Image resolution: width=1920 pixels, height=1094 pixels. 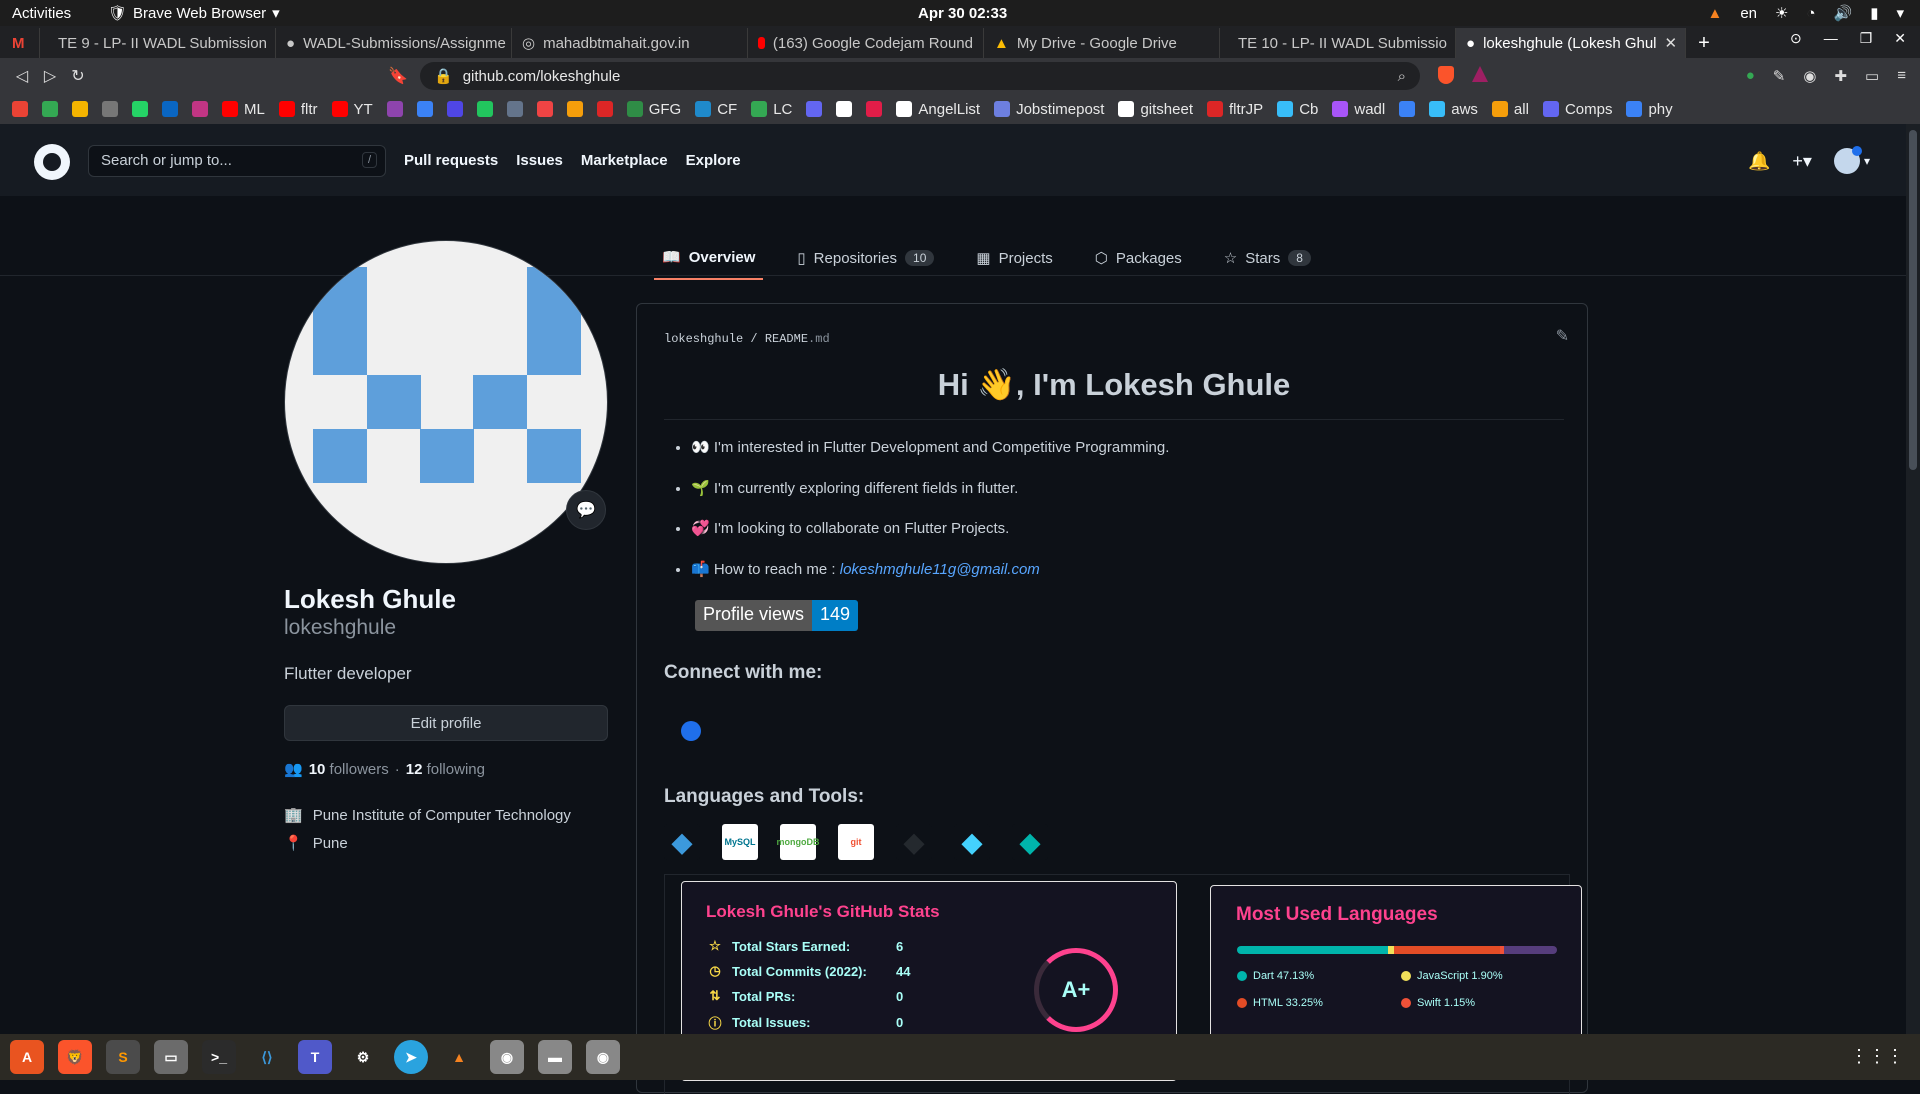 What do you see at coordinates (1577, 109) in the screenshot?
I see `bookmark-item: Comps` at bounding box center [1577, 109].